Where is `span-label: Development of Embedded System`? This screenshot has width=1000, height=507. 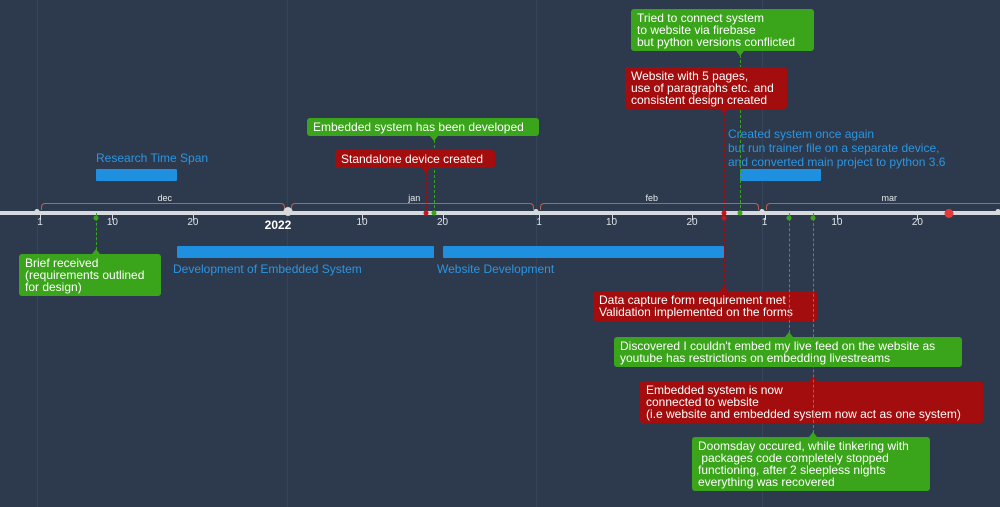 span-label: Development of Embedded System is located at coordinates (267, 269).